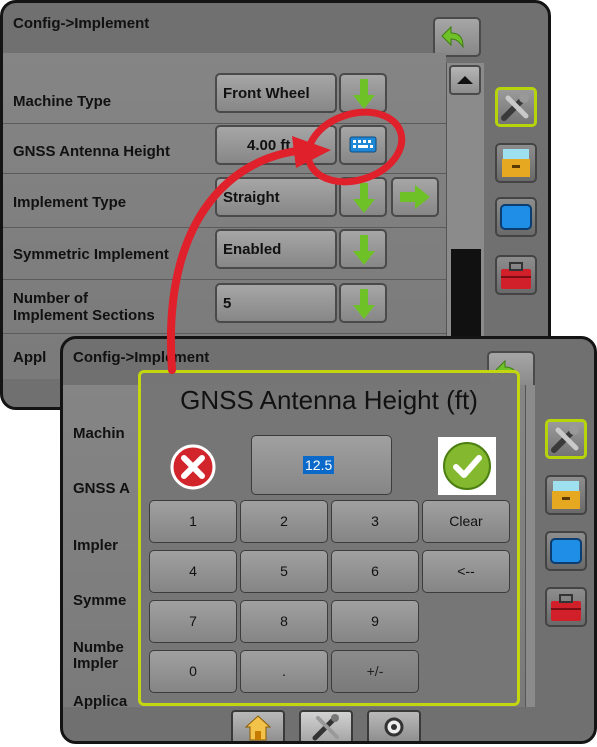 The image size is (597, 747). I want to click on dialog-title: GNSS Antenna Height (ft), so click(329, 400).